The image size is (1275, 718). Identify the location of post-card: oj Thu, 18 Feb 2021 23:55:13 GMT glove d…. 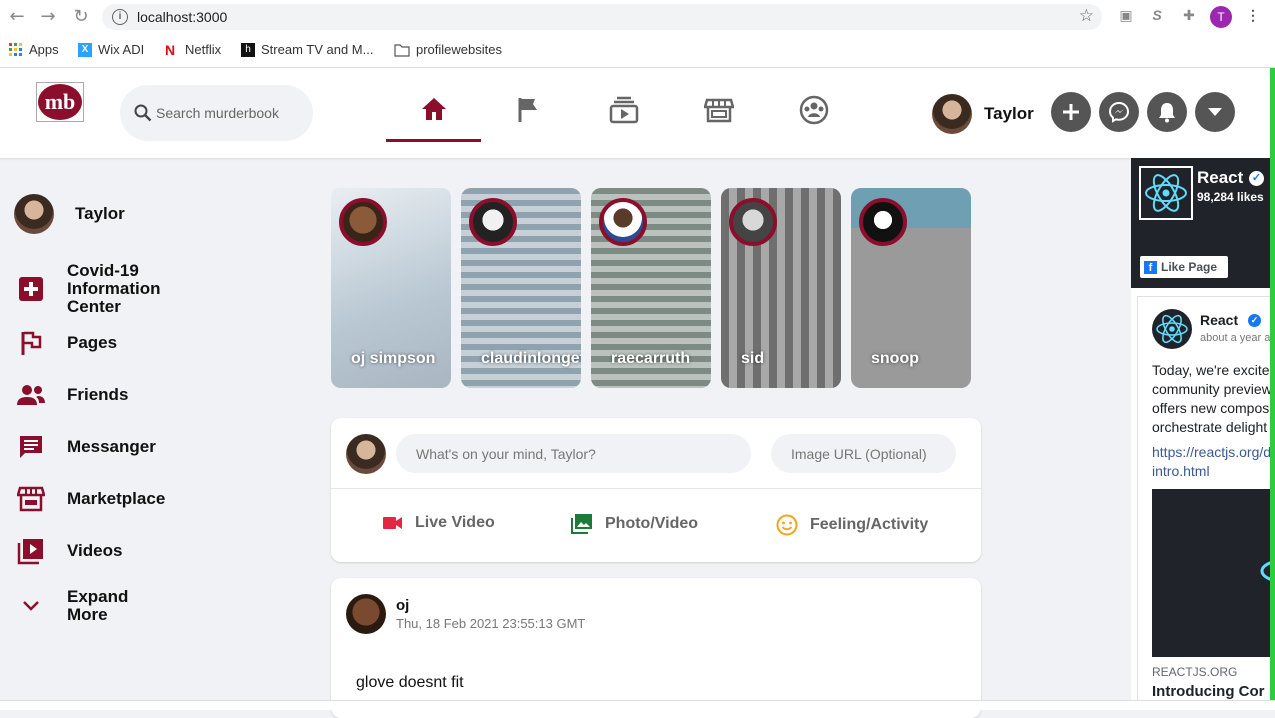
(656, 648).